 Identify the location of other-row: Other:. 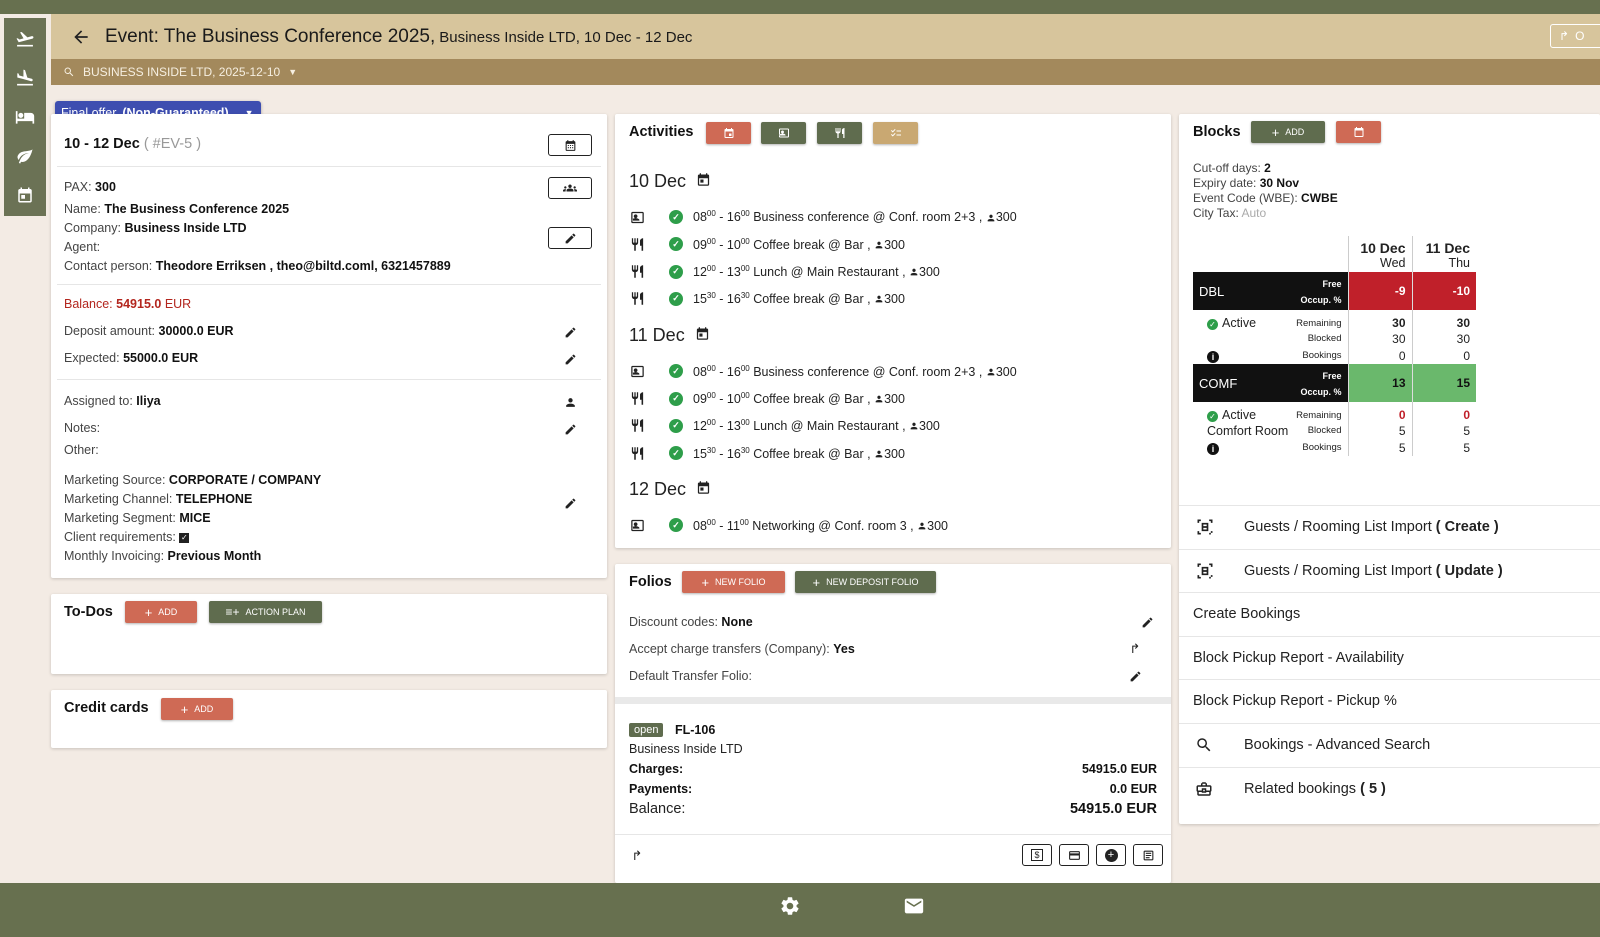
(81, 450).